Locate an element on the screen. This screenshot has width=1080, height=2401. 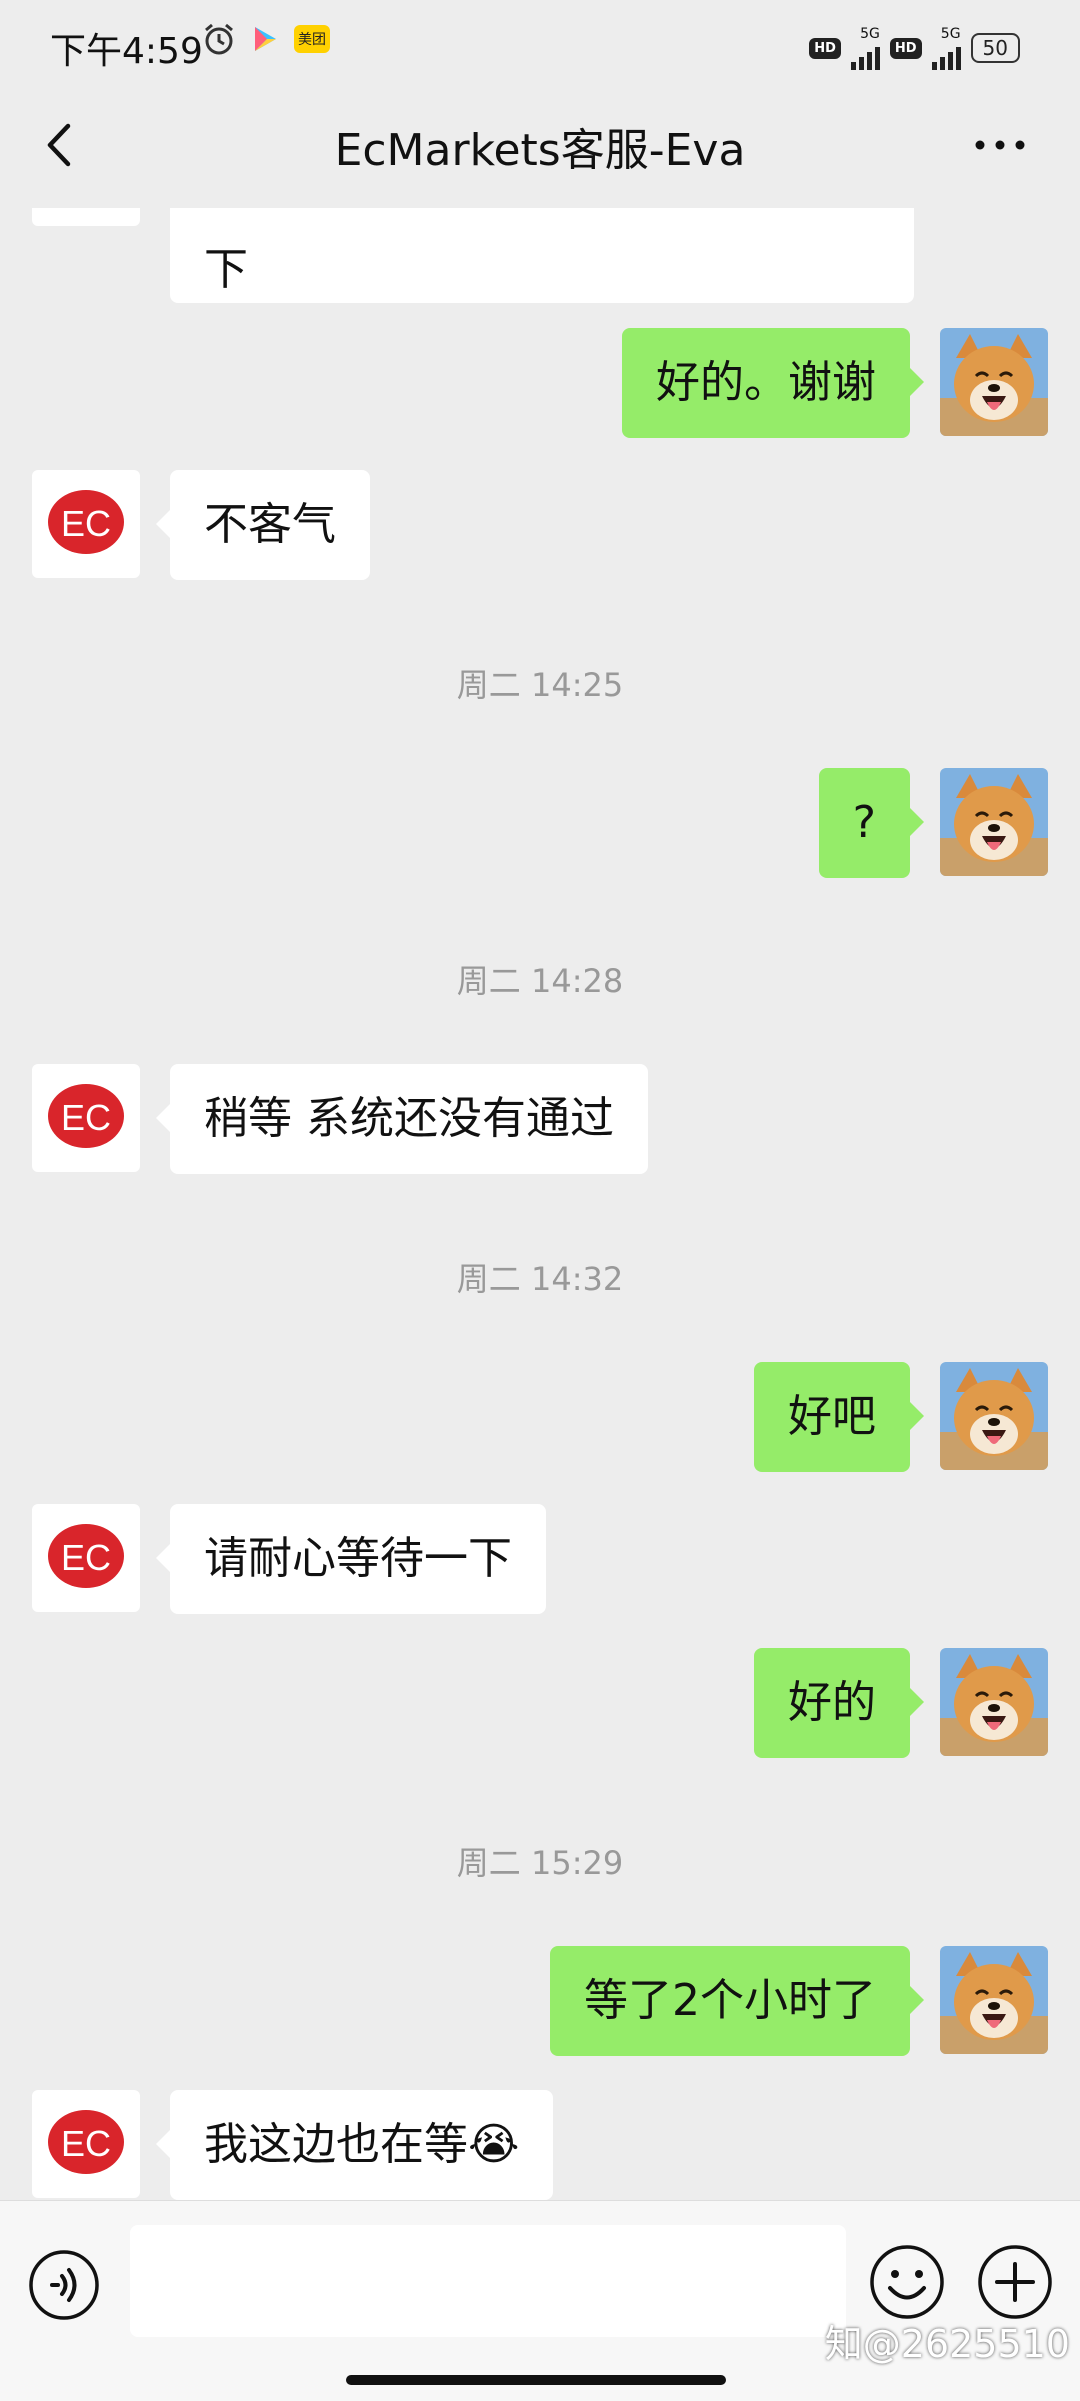
input-bar: 知@2625510 is located at coordinates (540, 2300).